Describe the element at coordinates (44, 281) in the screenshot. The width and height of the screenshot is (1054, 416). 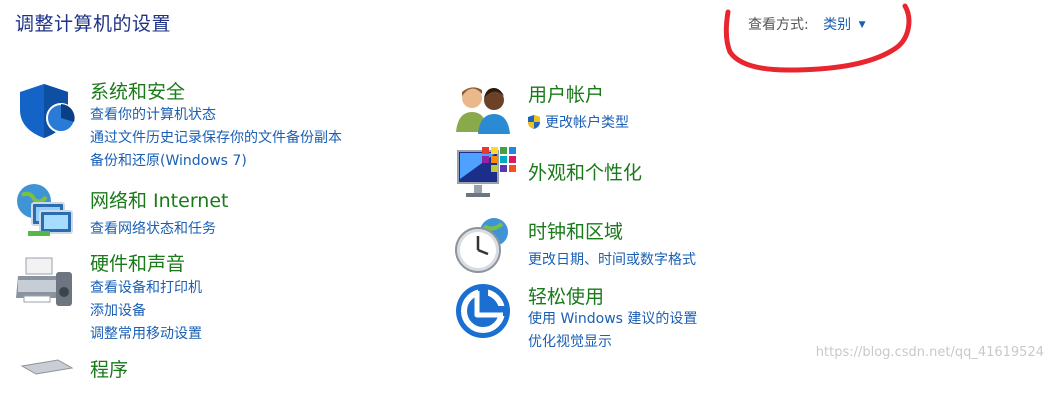
I see `printer-icon` at that location.